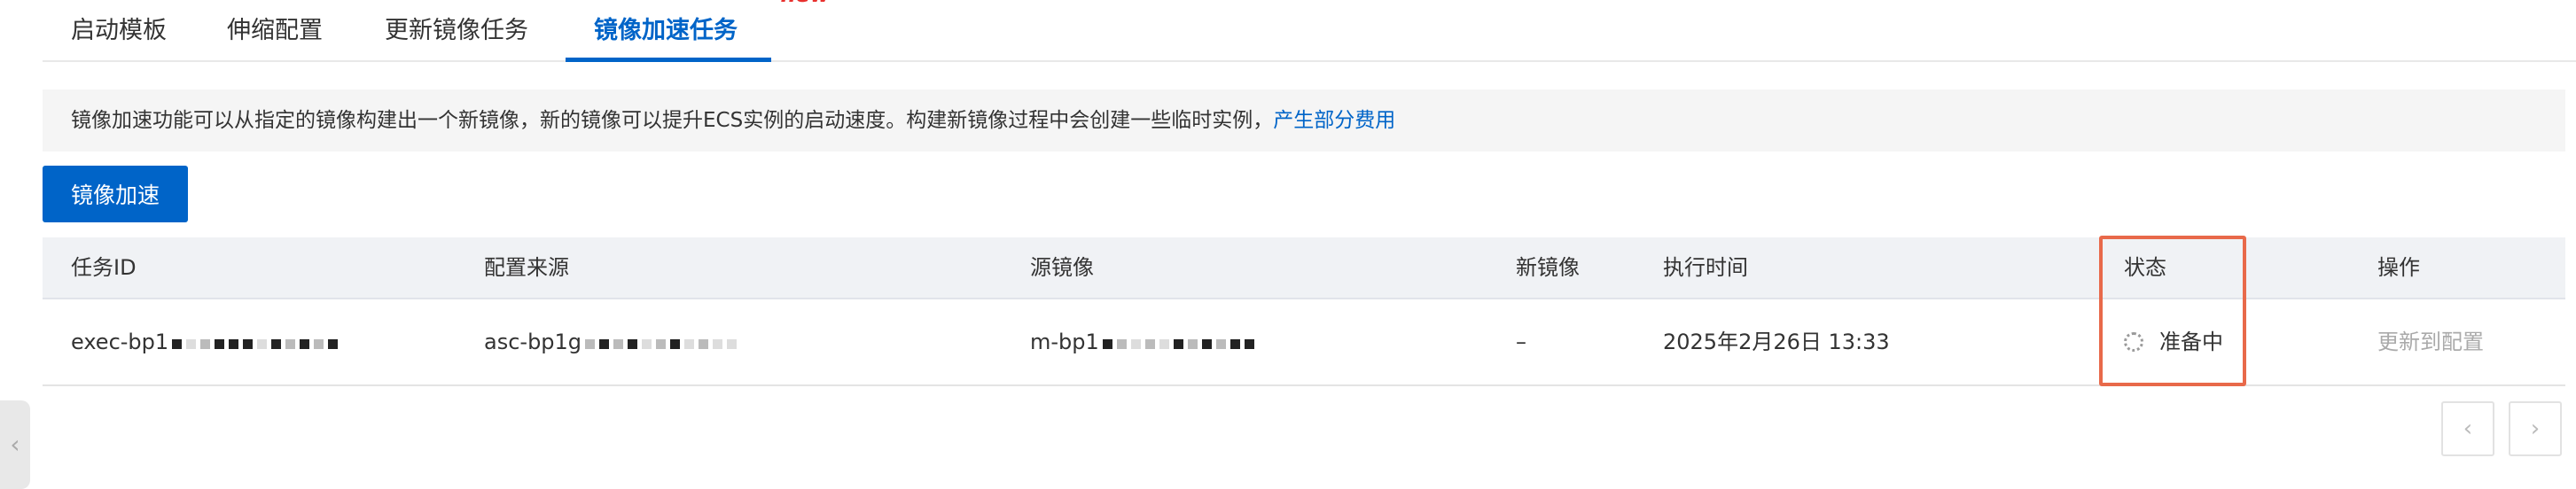  I want to click on tab-scaling-config: 伸缩配置, so click(275, 30).